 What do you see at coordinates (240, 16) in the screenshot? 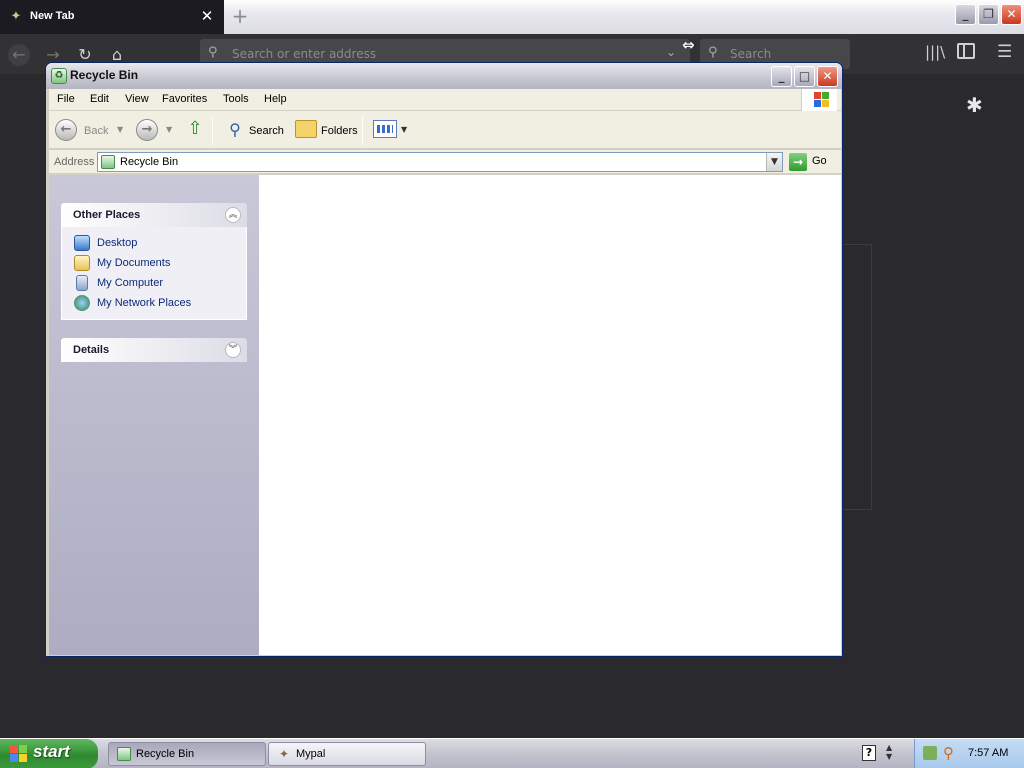
I see `new-tab-button: +` at bounding box center [240, 16].